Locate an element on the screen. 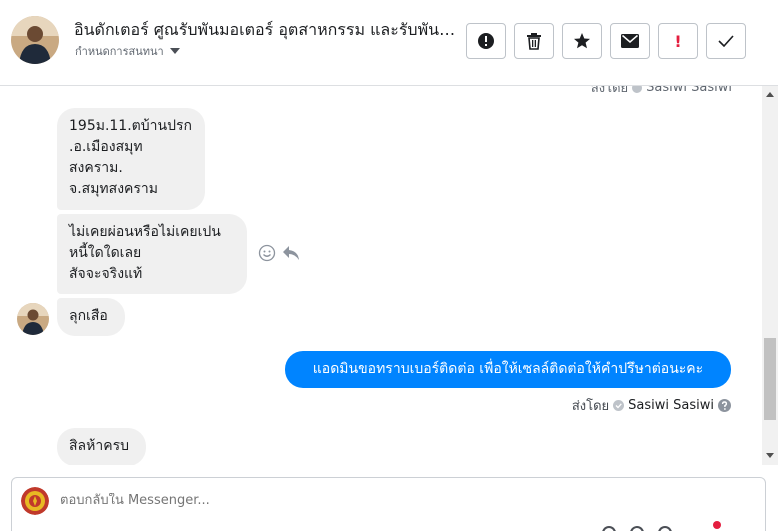 The width and height of the screenshot is (778, 531). star-button is located at coordinates (582, 41).